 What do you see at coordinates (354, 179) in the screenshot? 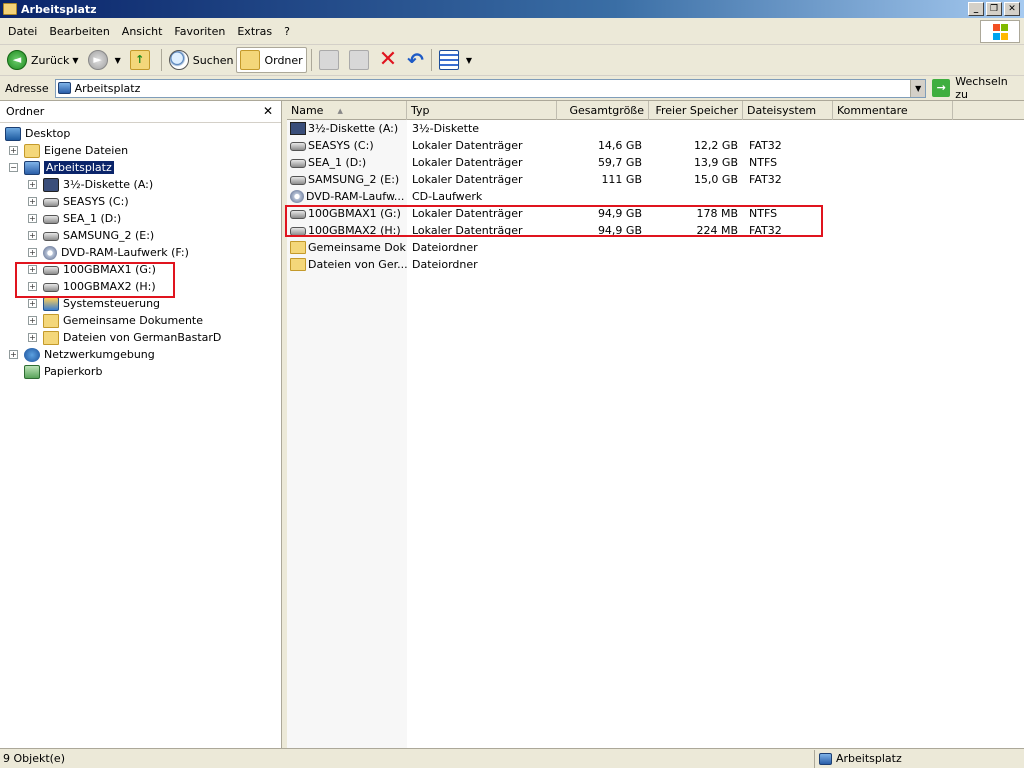
I see `item-name: SAMSUNG_2 (E:)` at bounding box center [354, 179].